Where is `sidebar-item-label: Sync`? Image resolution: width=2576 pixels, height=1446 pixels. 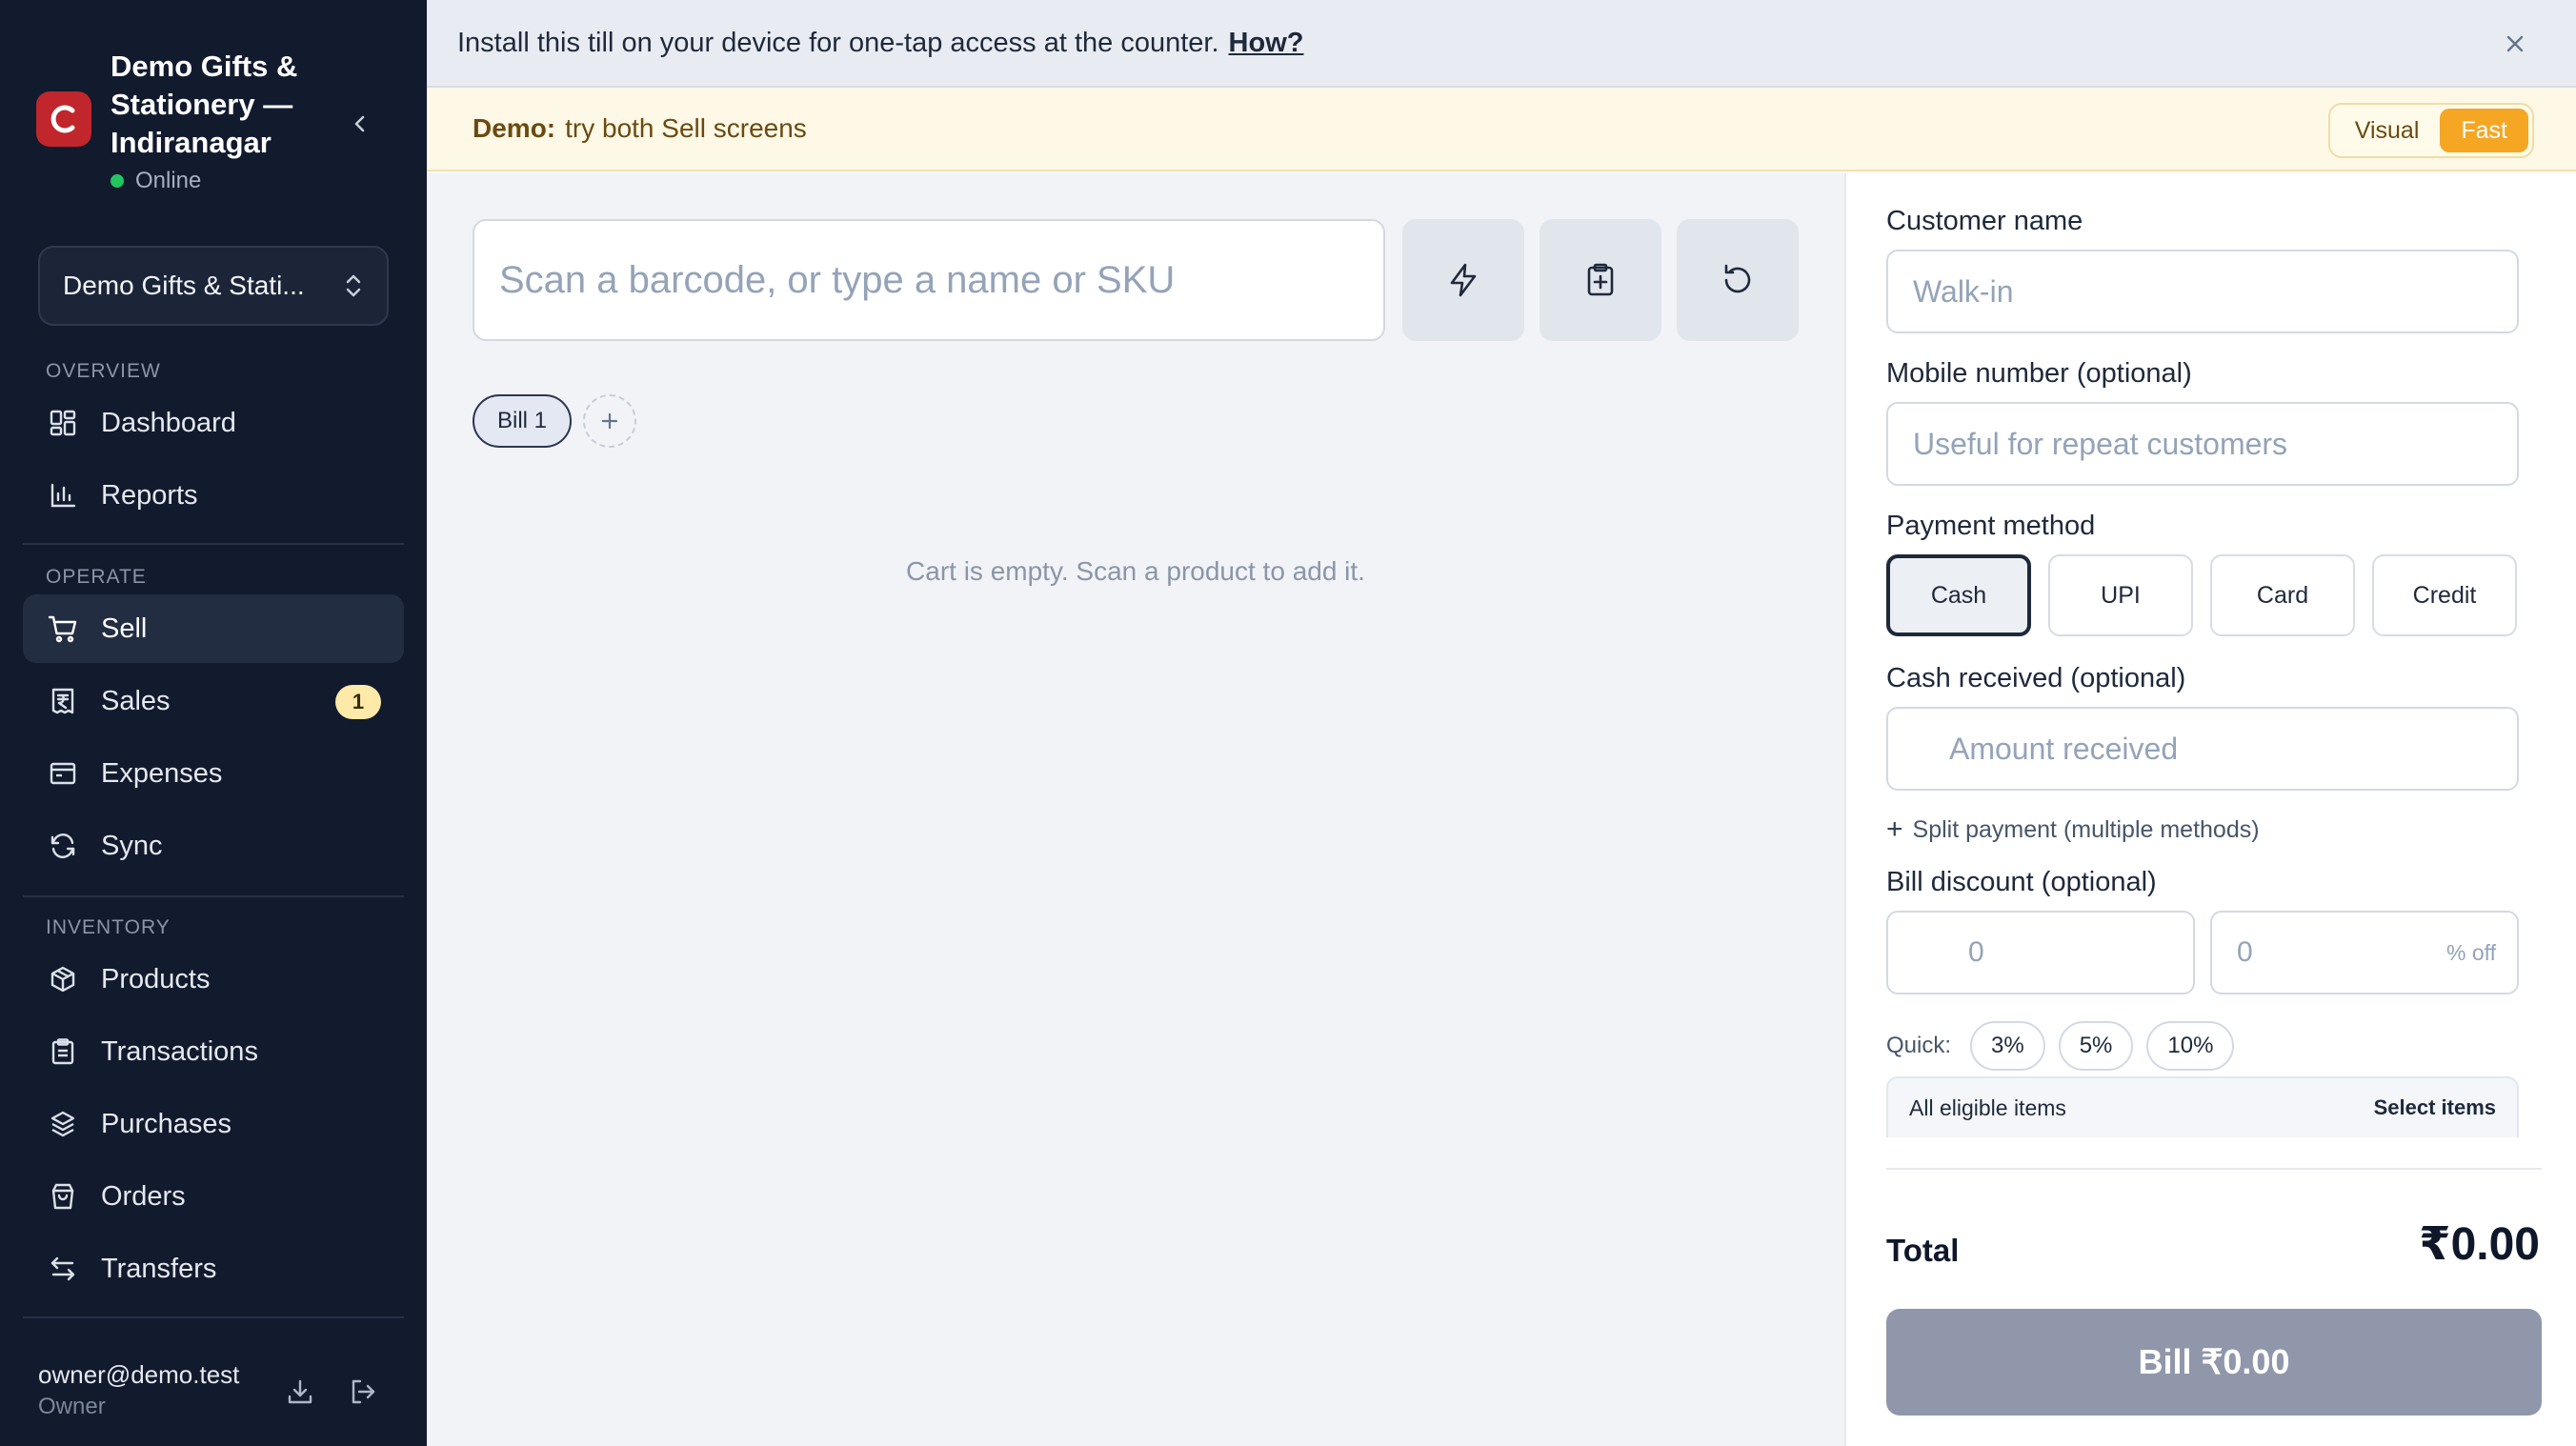
sidebar-item-label: Sync is located at coordinates (132, 846).